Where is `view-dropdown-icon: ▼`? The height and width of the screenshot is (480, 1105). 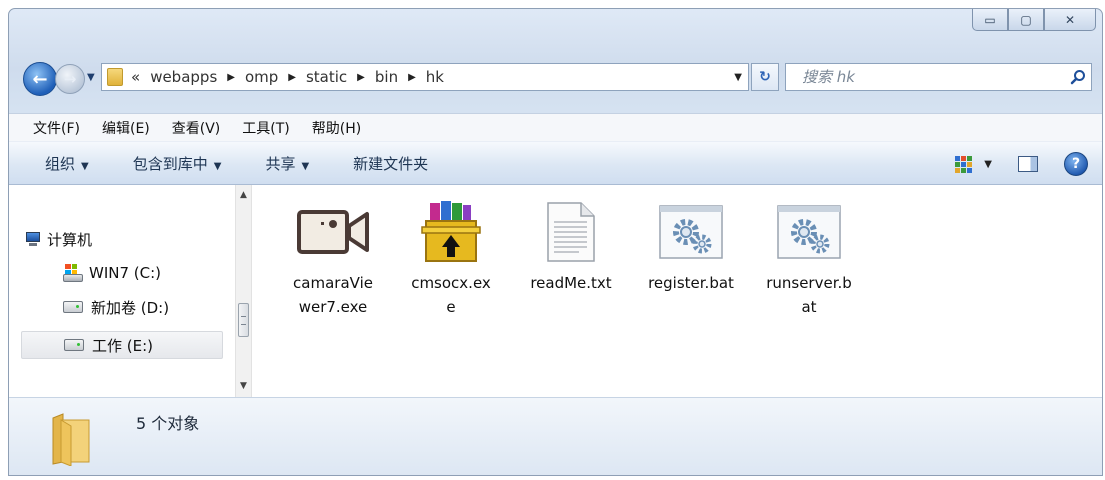 view-dropdown-icon: ▼ is located at coordinates (988, 164).